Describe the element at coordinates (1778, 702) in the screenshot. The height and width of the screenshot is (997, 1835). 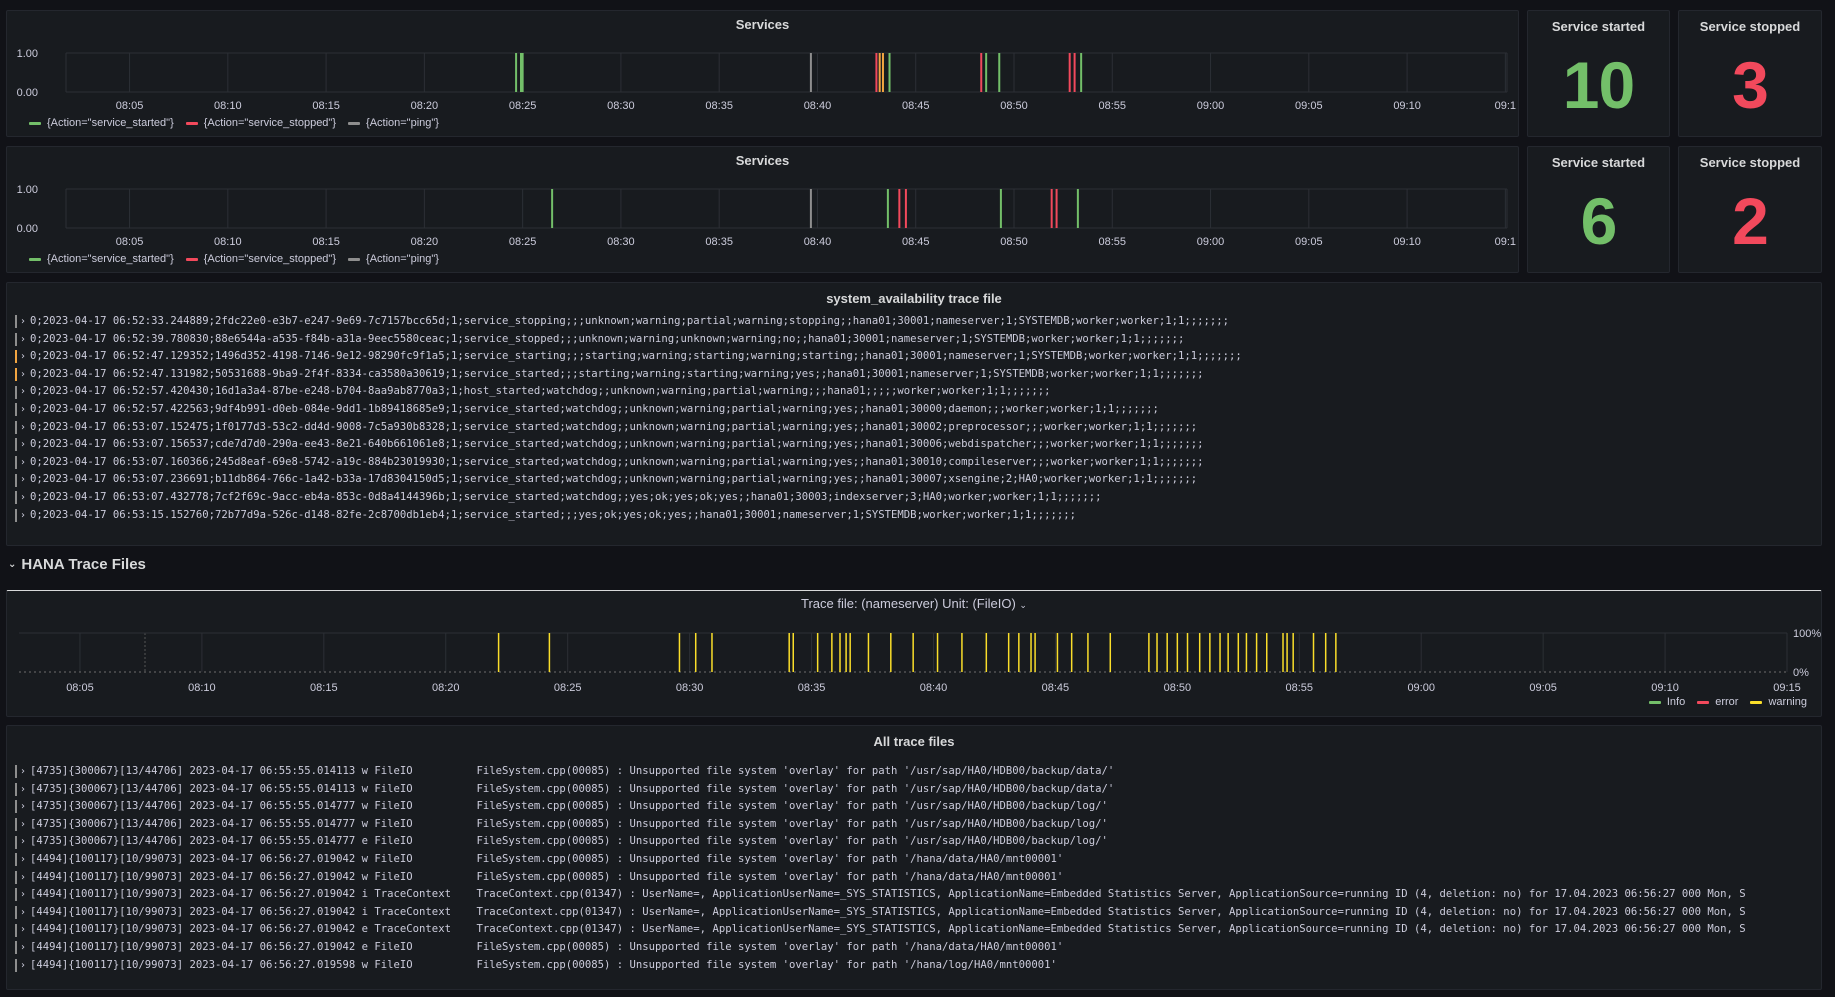
I see `legend-item-warning: warning` at that location.